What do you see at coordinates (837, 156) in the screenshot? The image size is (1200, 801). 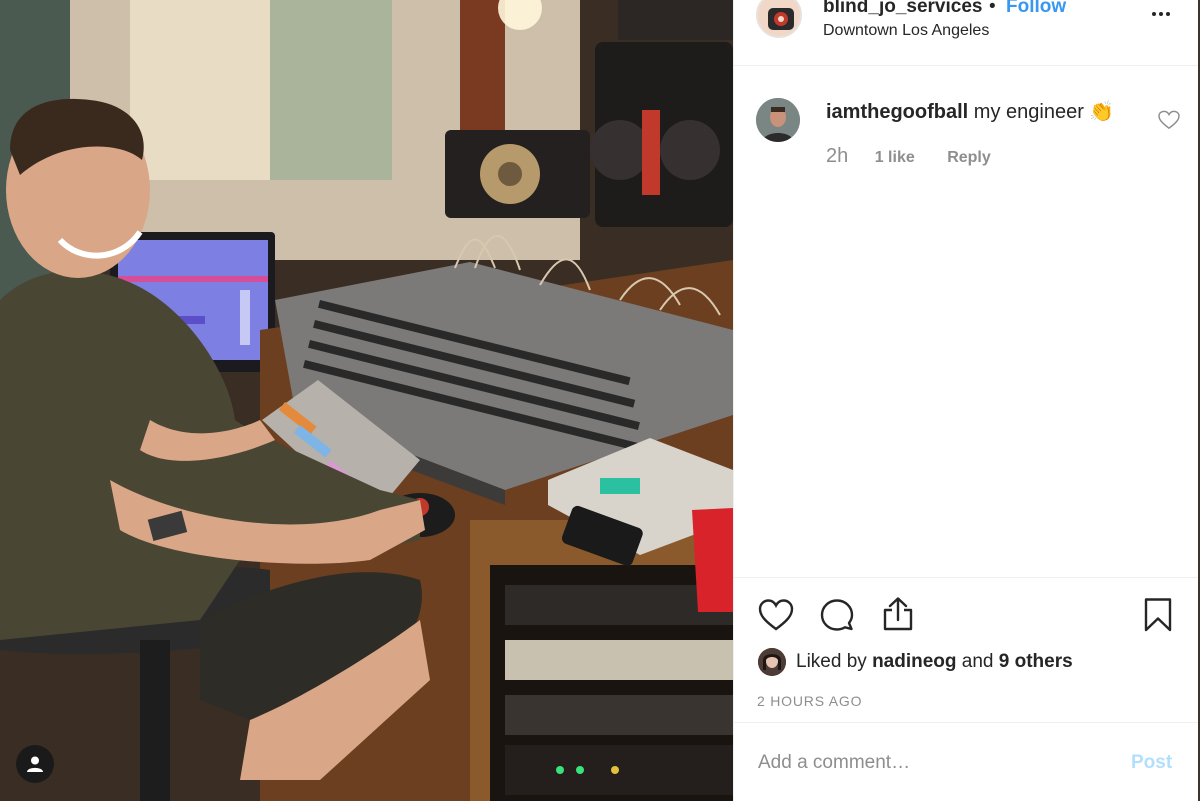 I see `comment-time: 2h` at bounding box center [837, 156].